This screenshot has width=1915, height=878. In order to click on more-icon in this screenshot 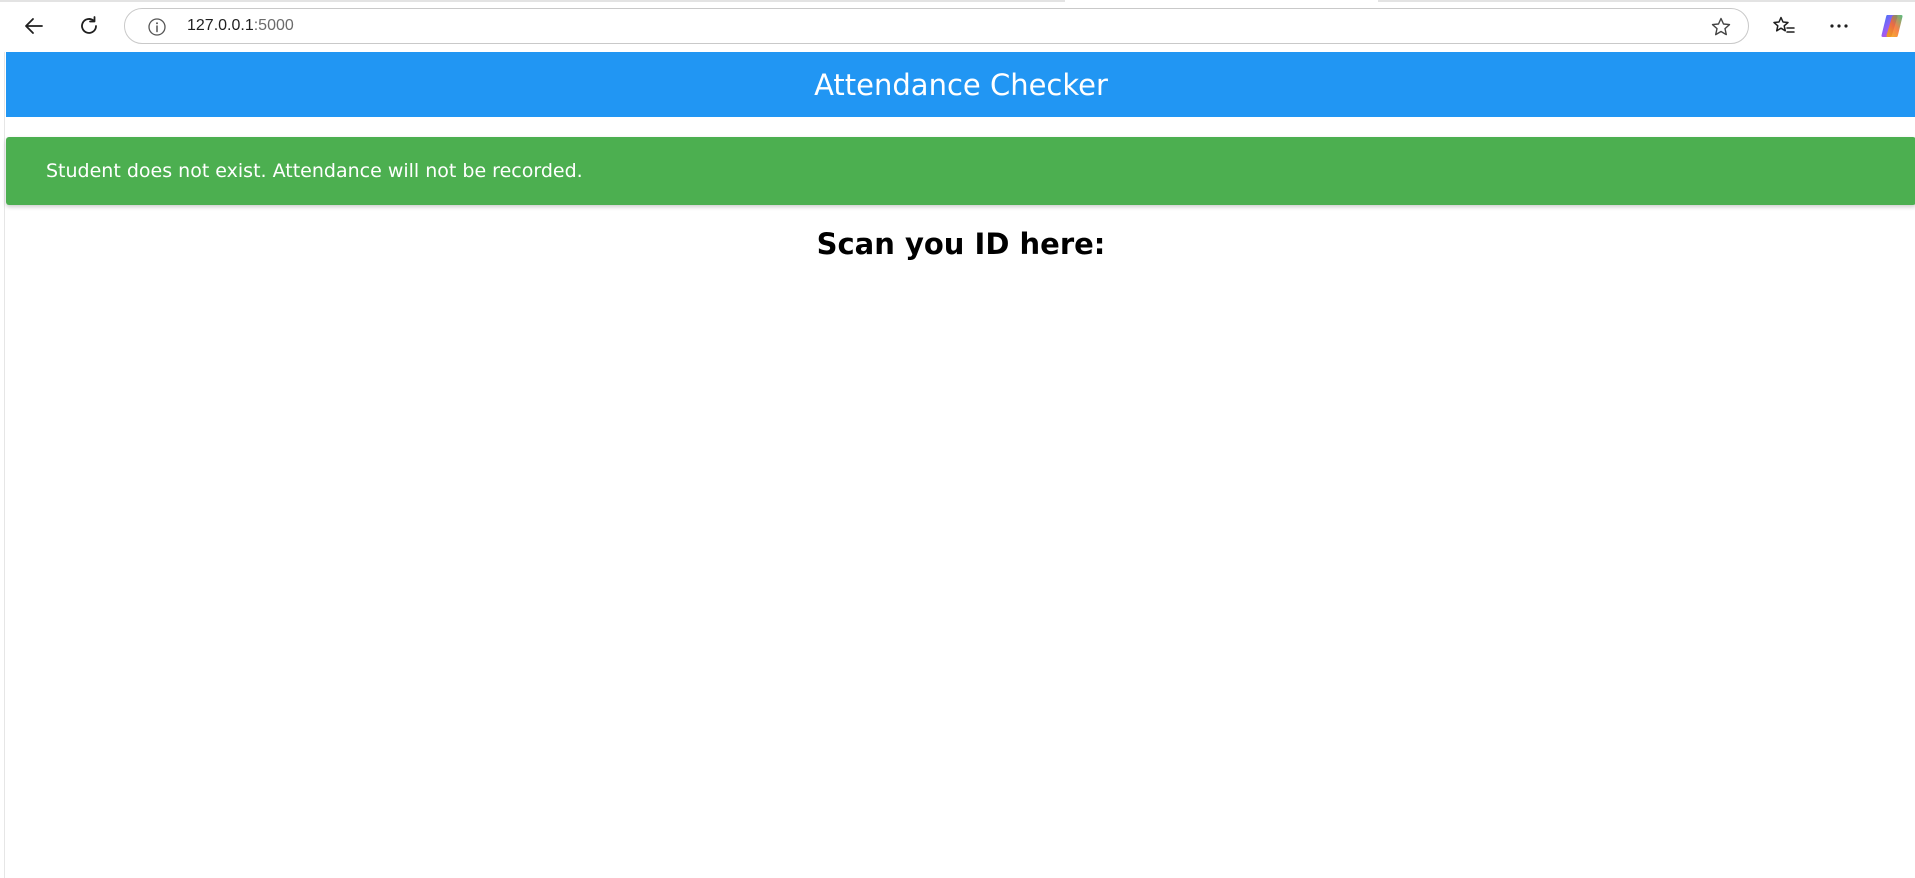, I will do `click(1839, 26)`.